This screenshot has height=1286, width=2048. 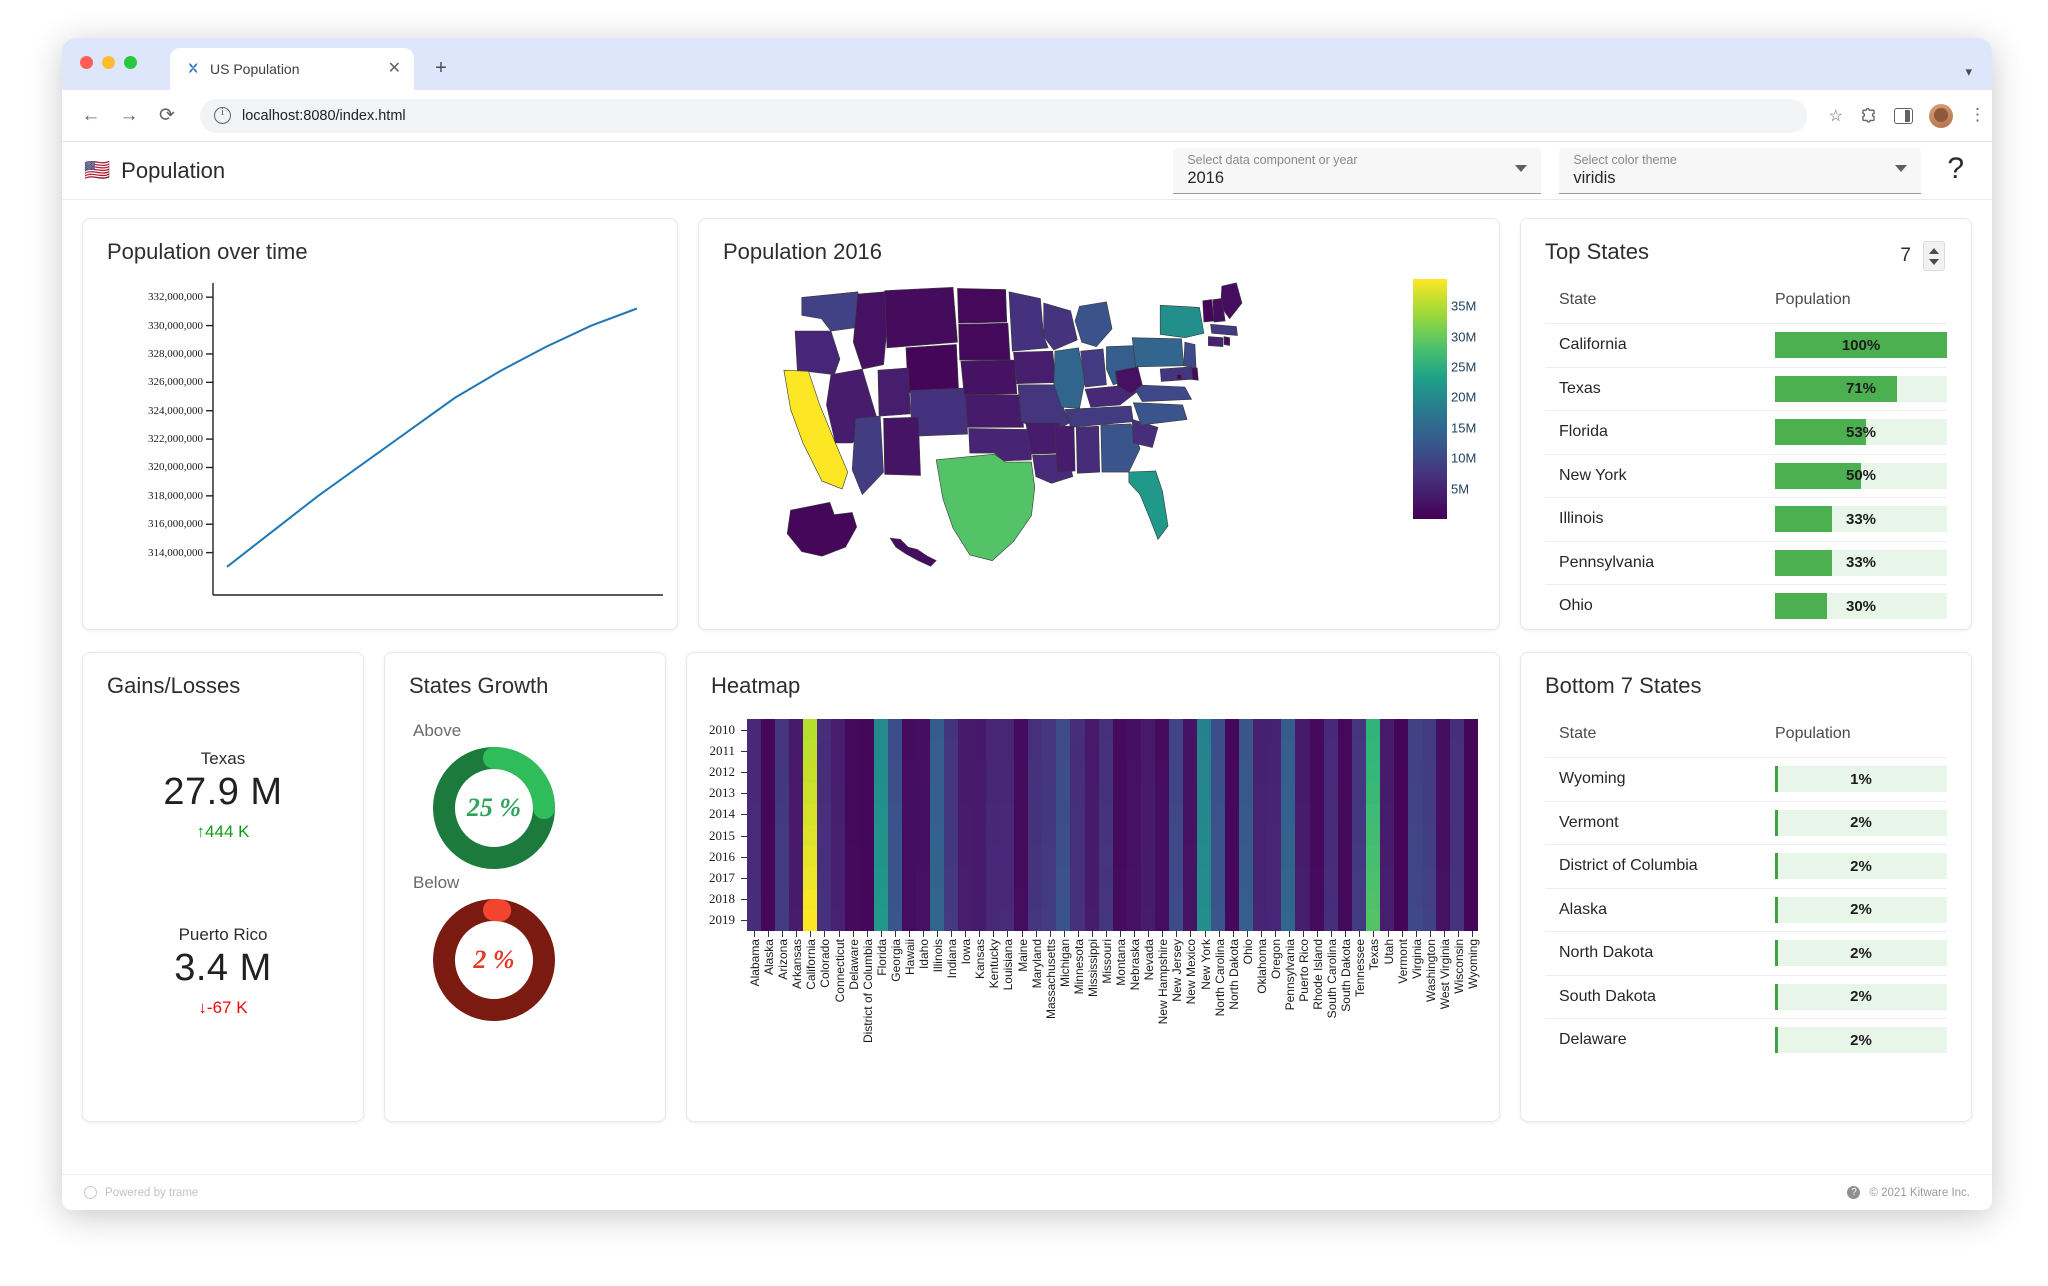 What do you see at coordinates (985, 507) in the screenshot?
I see `map-state-texas` at bounding box center [985, 507].